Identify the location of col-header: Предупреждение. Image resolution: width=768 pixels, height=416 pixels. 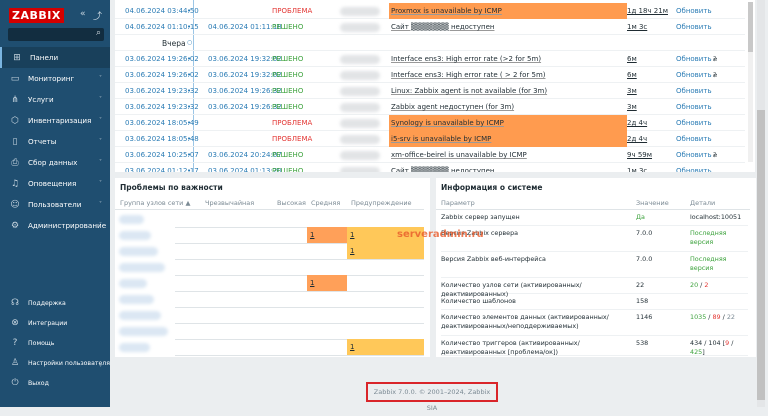
(381, 203).